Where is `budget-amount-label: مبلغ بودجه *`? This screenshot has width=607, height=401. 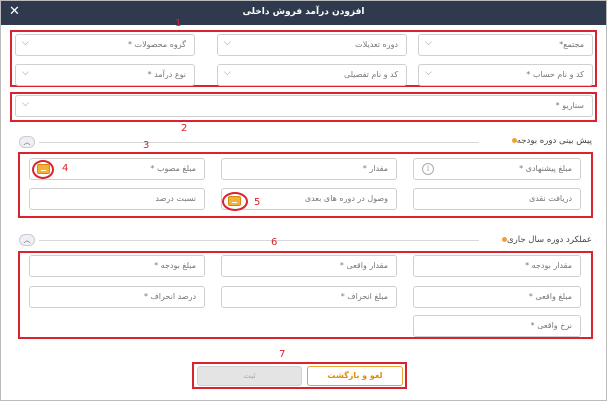 budget-amount-label: مبلغ بودجه * is located at coordinates (175, 265).